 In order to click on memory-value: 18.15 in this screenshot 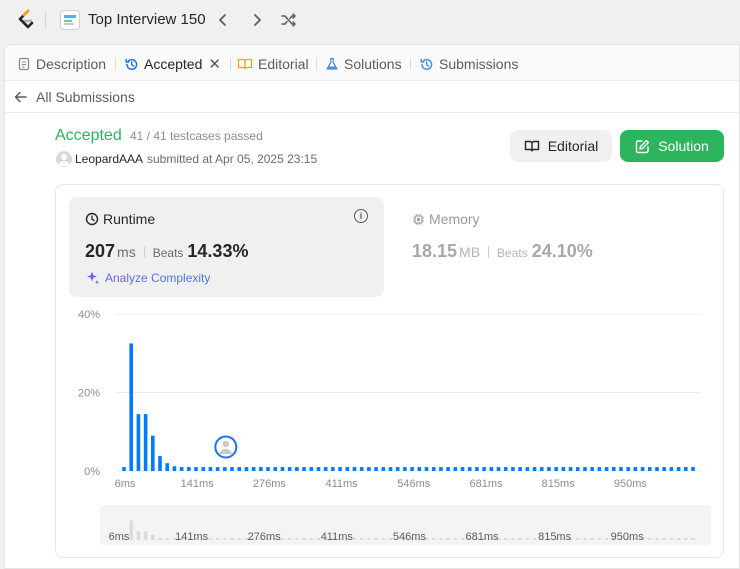, I will do `click(435, 251)`.